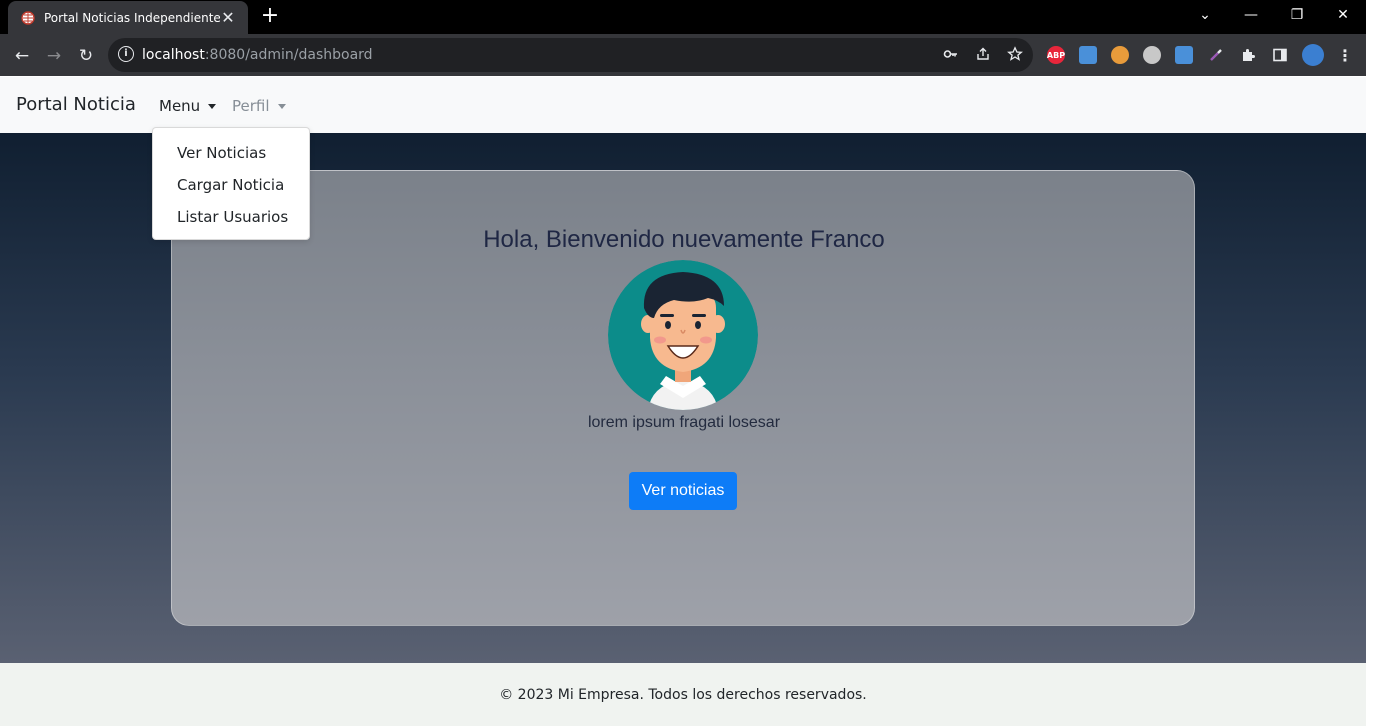 Image resolution: width=1384 pixels, height=726 pixels. I want to click on tab-search-icon: ⌄, so click(1205, 15).